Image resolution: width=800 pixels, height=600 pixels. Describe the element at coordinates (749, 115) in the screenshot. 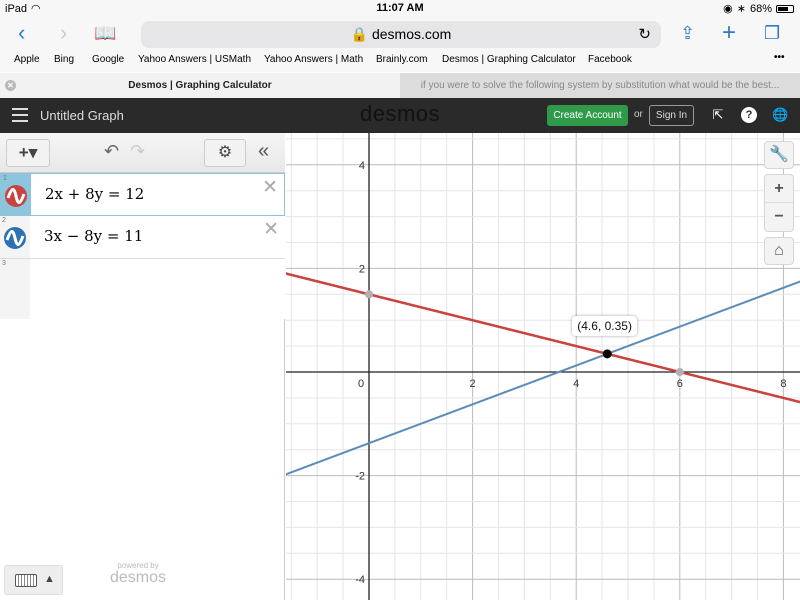

I see `help-icon: ?` at that location.